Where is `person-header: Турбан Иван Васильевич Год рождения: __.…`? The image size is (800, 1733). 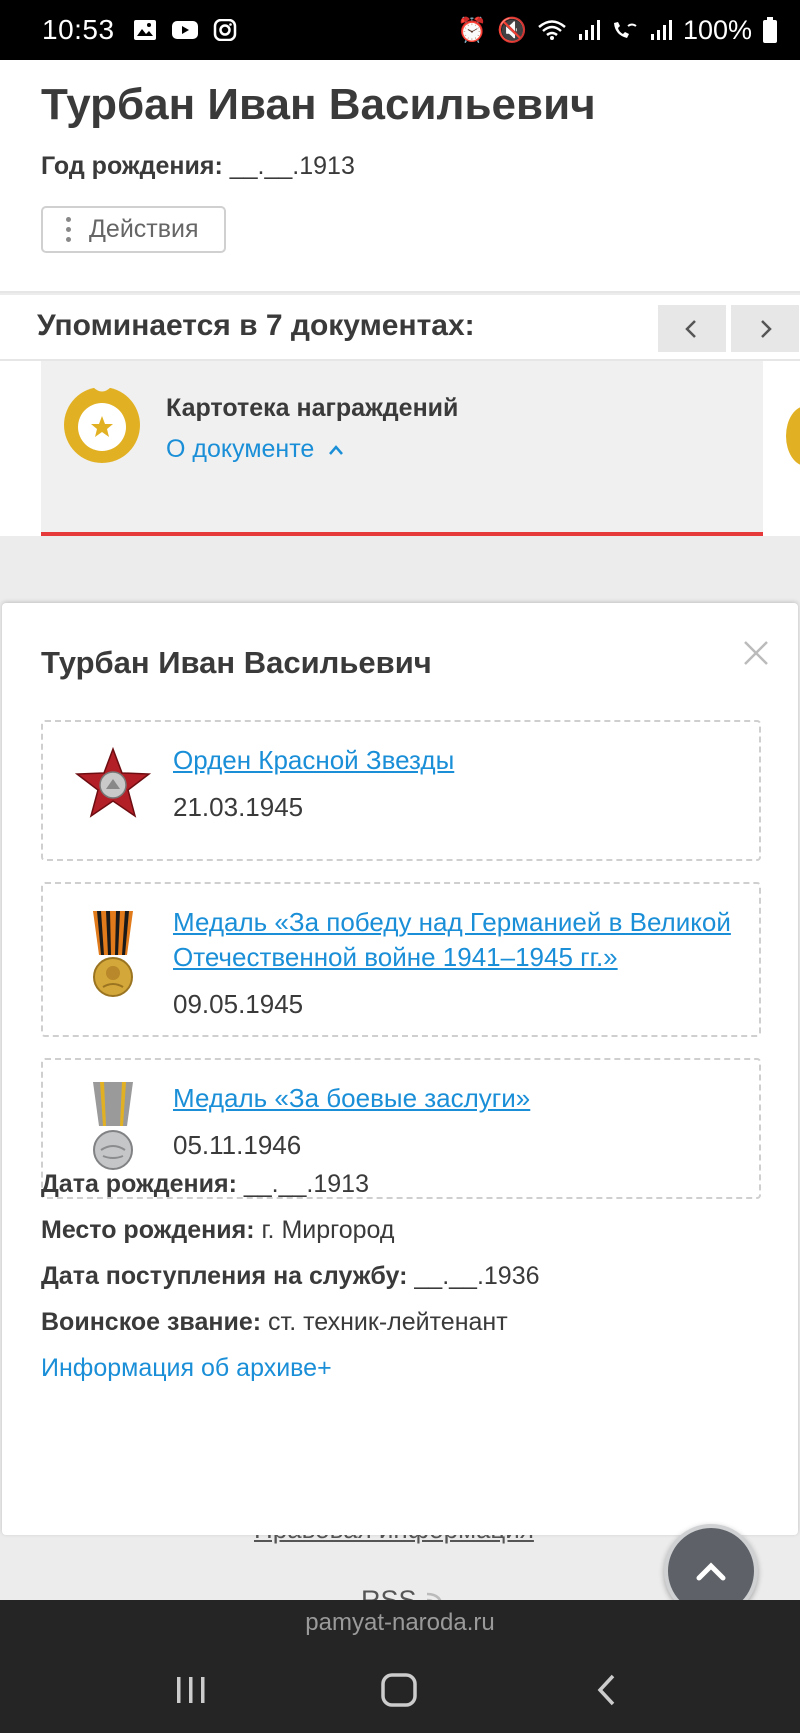
person-header: Турбан Иван Васильевич Год рождения: __.… is located at coordinates (400, 176).